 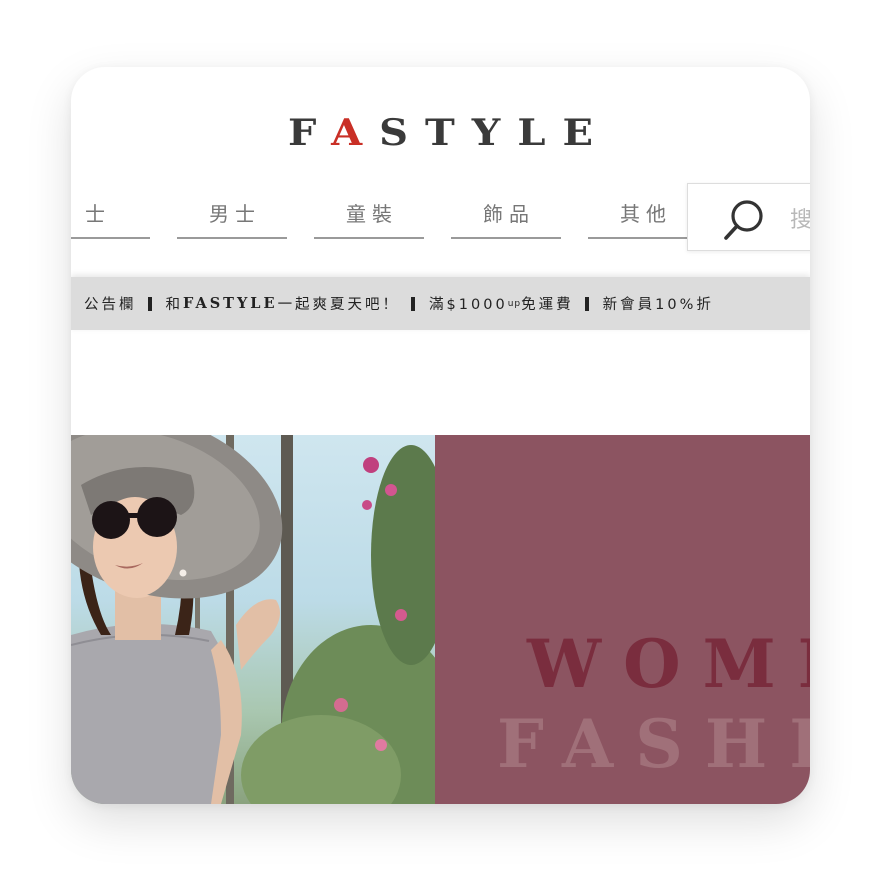 What do you see at coordinates (355, 132) in the screenshot?
I see `logo-letter-a: A` at bounding box center [355, 132].